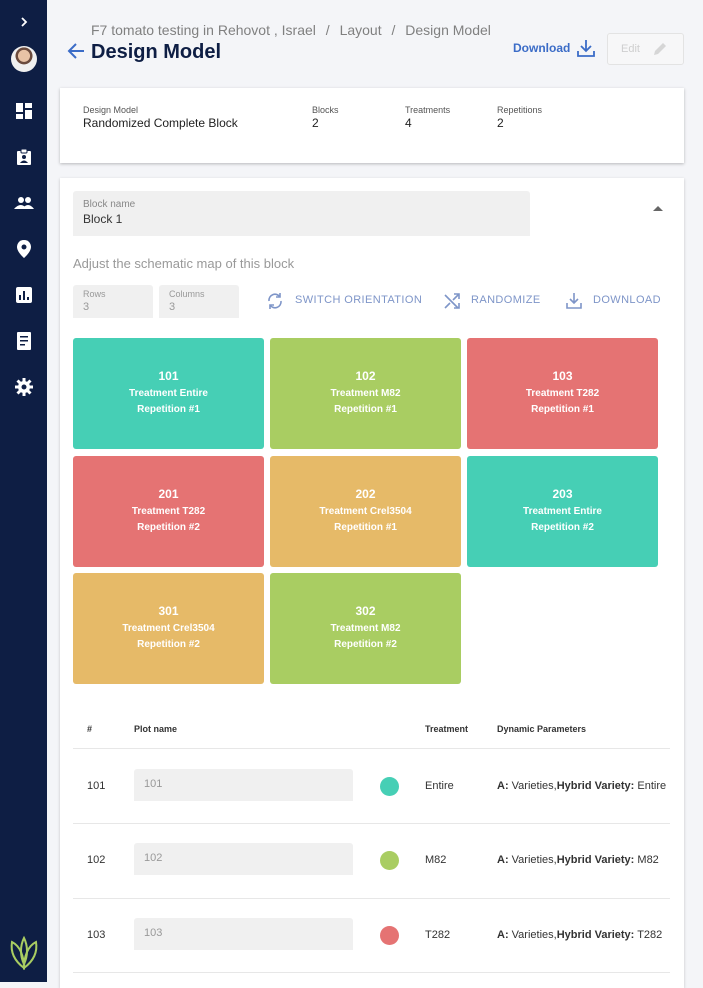 This screenshot has width=703, height=988. I want to click on plot-name-input: 103, so click(243, 934).